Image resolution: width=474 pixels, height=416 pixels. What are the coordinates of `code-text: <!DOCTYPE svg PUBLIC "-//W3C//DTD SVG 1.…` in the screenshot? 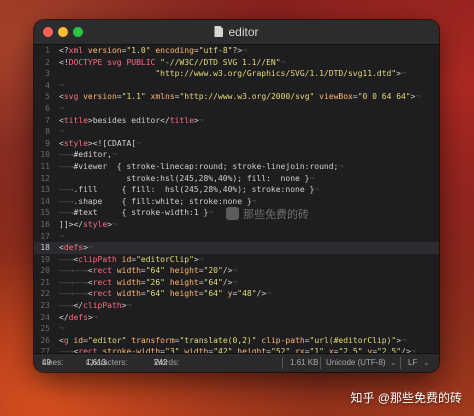 It's located at (172, 62).